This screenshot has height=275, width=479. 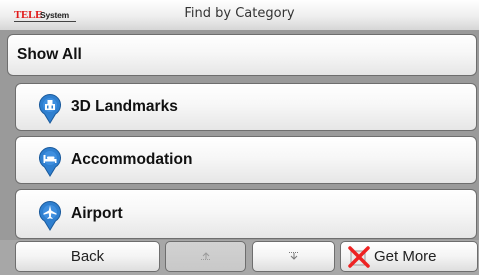 I want to click on title-bar: TELE System Find by Category, so click(x=239, y=15).